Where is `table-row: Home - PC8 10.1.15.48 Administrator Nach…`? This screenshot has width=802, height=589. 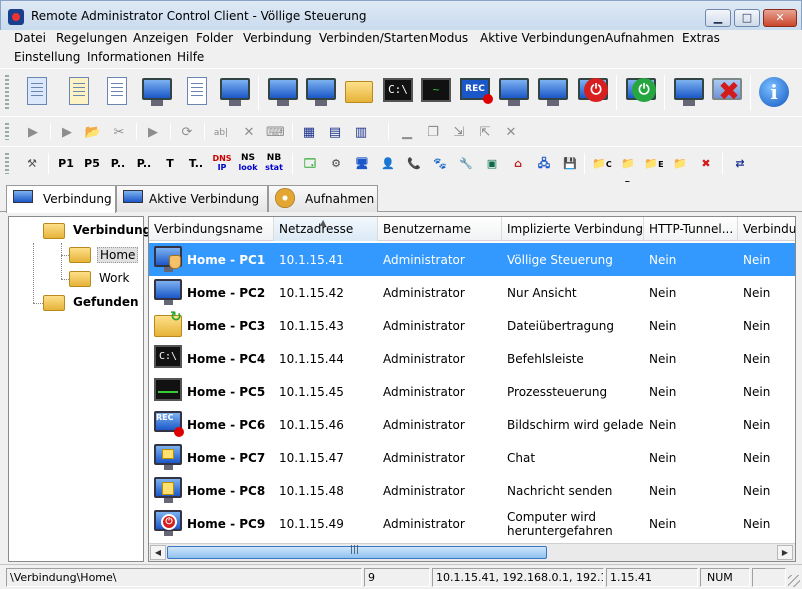
table-row: Home - PC8 10.1.15.48 Administrator Nach… is located at coordinates (472, 490).